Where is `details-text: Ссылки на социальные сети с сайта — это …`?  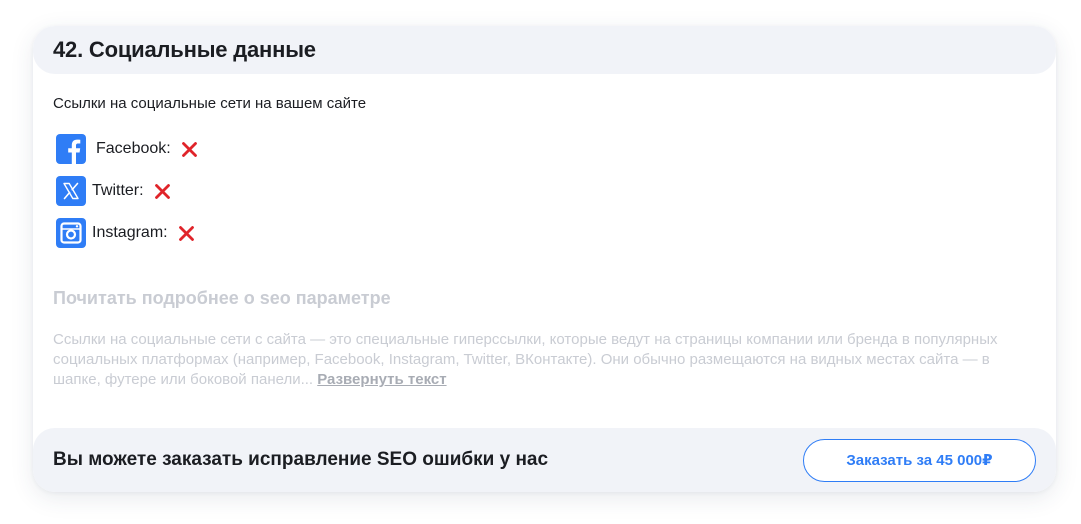
details-text: Ссылки на социальные сети с сайта — это … is located at coordinates (545, 360).